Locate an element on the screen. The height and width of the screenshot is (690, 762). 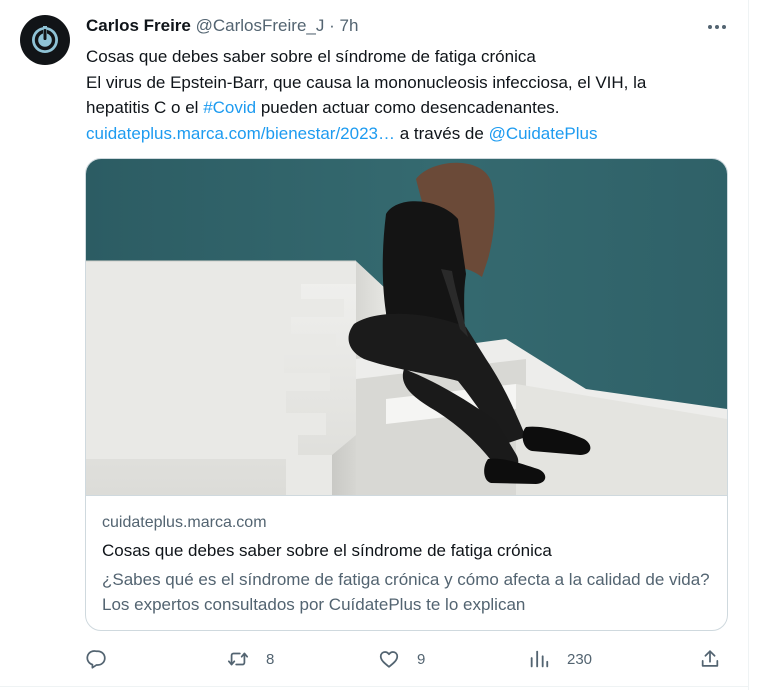
author-name: Carlos Freire is located at coordinates (138, 25).